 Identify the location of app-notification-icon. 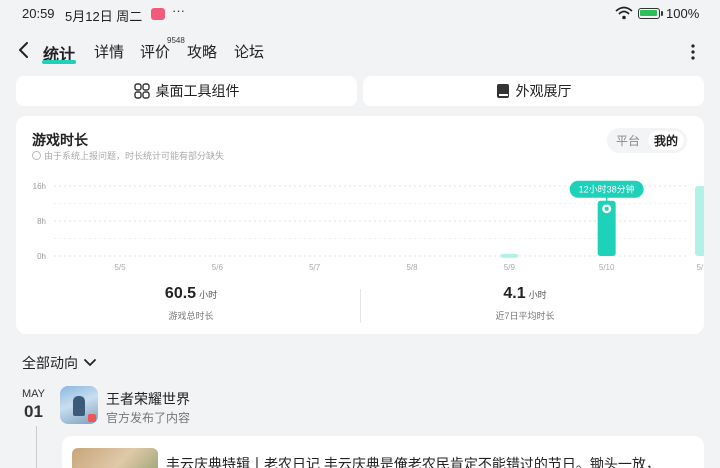
(158, 14).